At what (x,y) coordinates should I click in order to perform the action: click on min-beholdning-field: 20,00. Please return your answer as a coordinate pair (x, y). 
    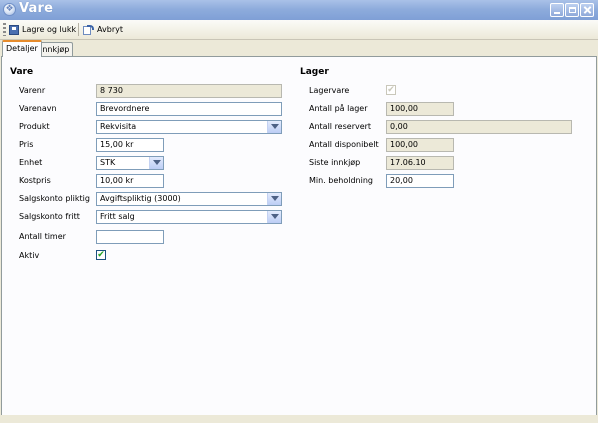
    Looking at the image, I should click on (420, 181).